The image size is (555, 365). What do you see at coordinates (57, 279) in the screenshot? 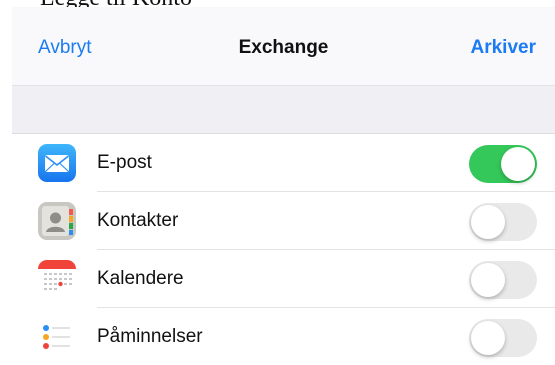
I see `calendar-icon` at bounding box center [57, 279].